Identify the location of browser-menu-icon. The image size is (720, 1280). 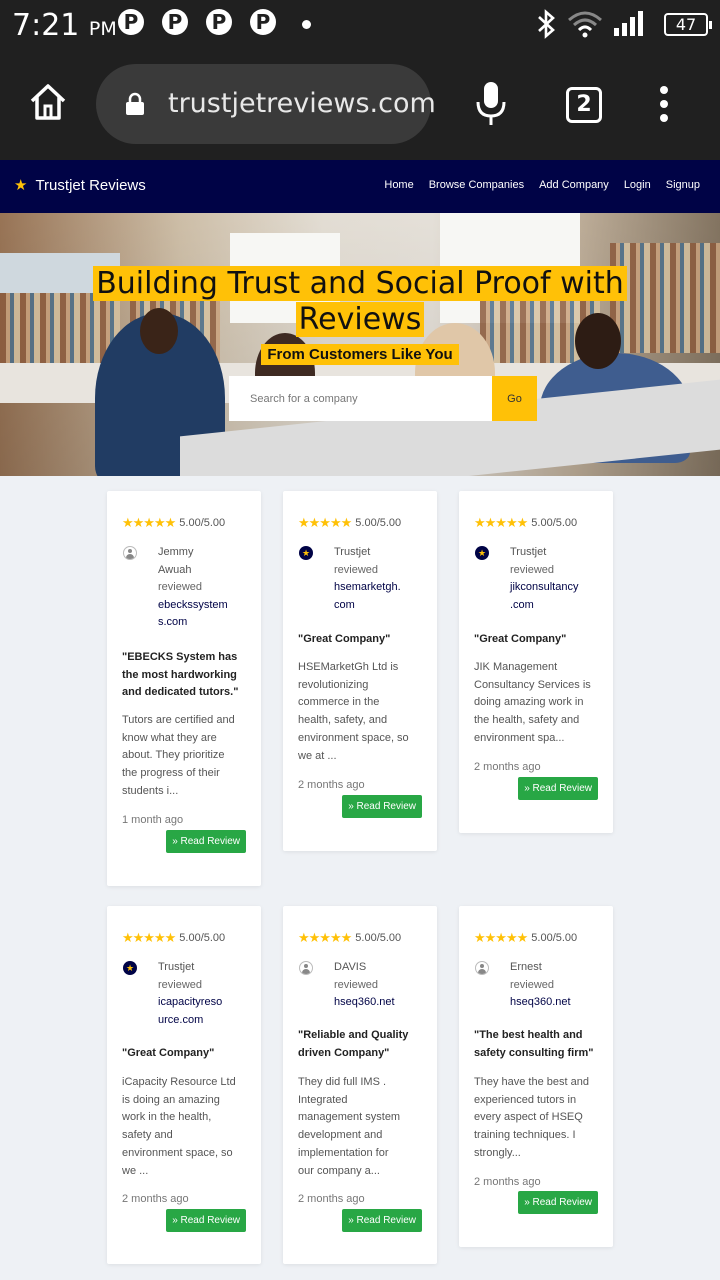
(664, 106).